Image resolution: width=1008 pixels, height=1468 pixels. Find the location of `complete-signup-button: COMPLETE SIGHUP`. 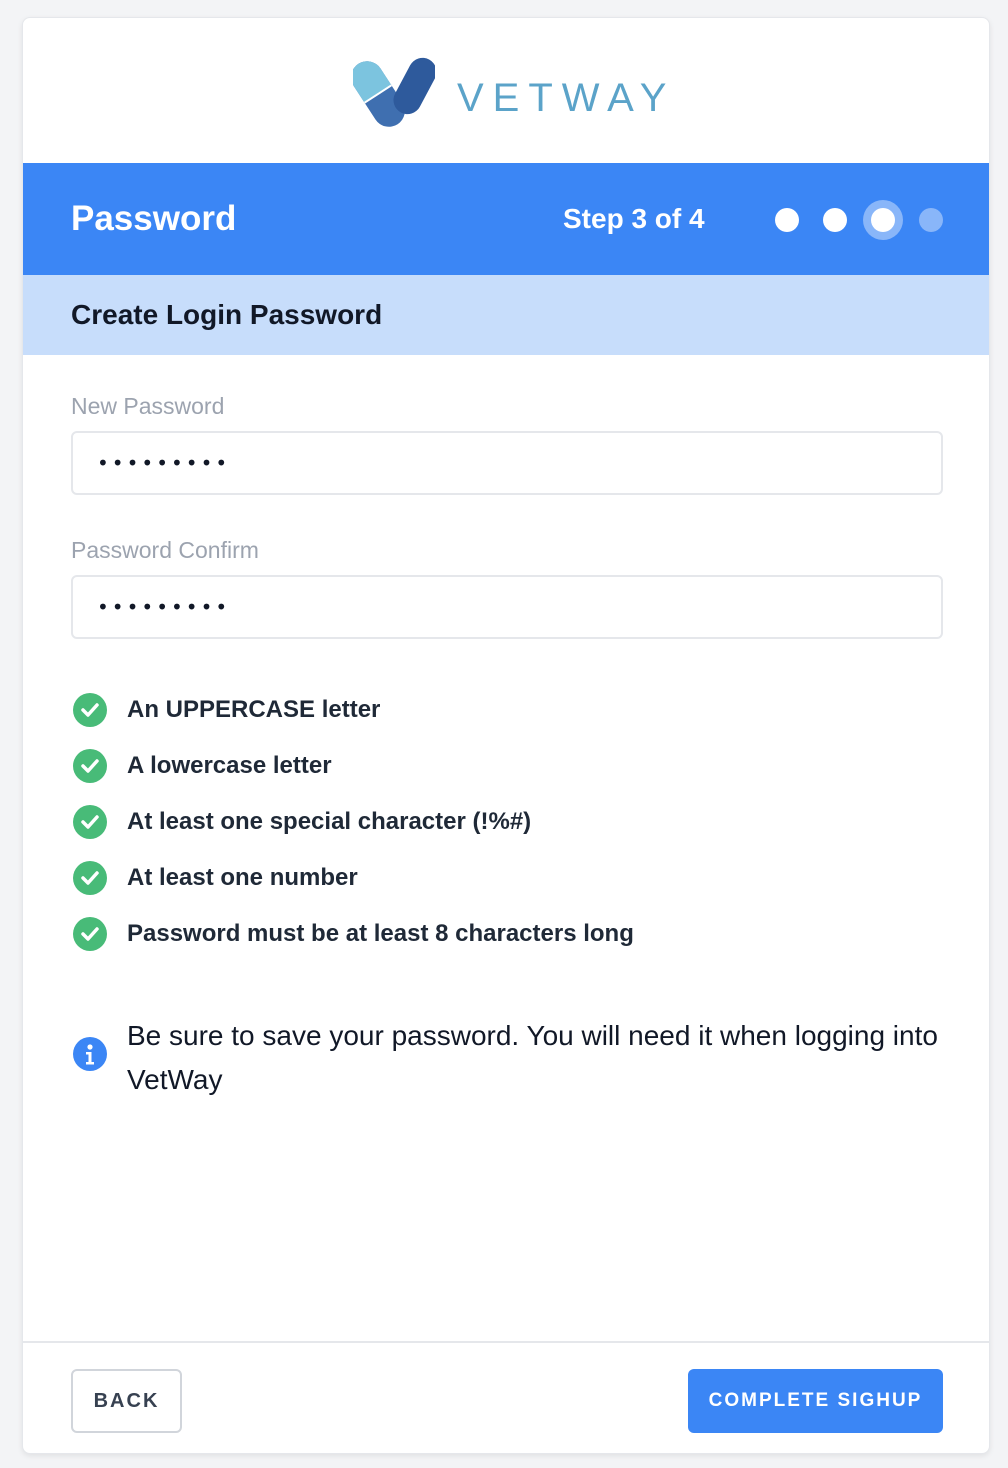

complete-signup-button: COMPLETE SIGHUP is located at coordinates (815, 1401).